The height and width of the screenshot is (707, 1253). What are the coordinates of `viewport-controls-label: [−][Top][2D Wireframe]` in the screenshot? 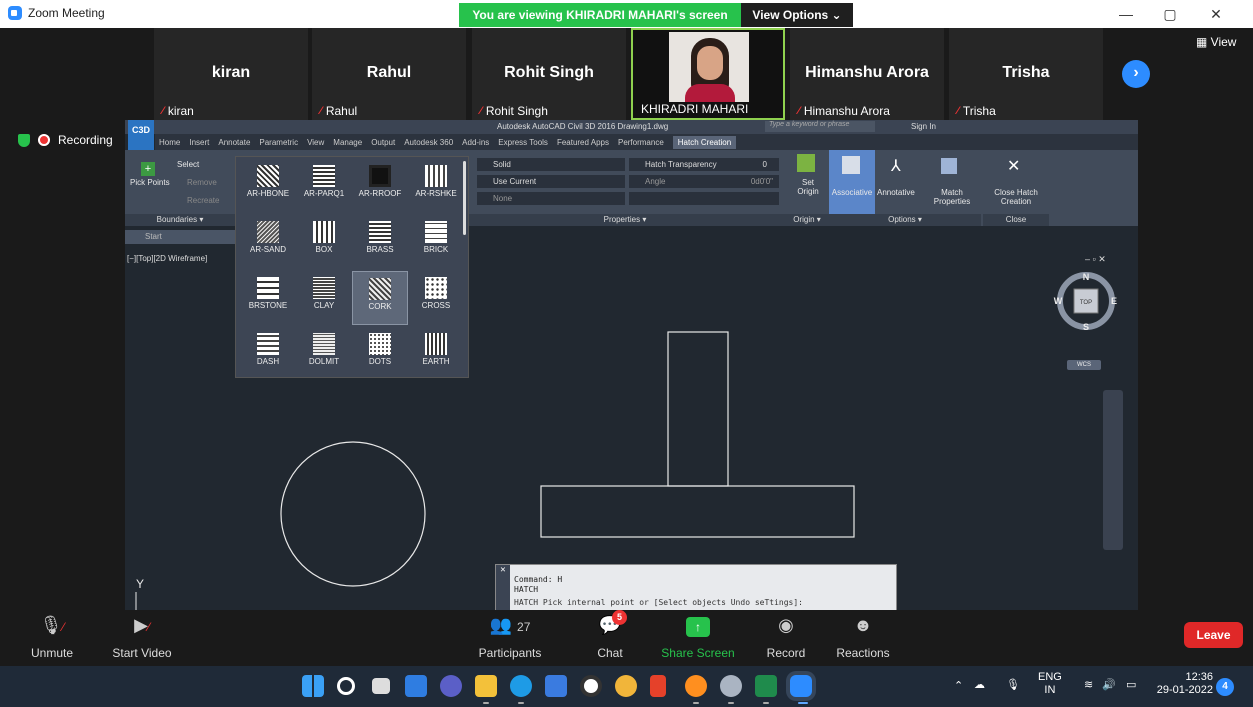 It's located at (167, 258).